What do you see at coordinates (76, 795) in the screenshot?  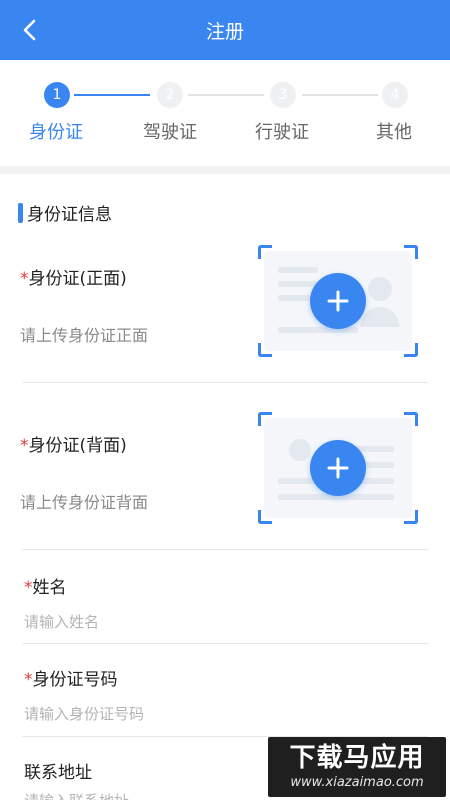 I see `address-input: 请输入联系地址` at bounding box center [76, 795].